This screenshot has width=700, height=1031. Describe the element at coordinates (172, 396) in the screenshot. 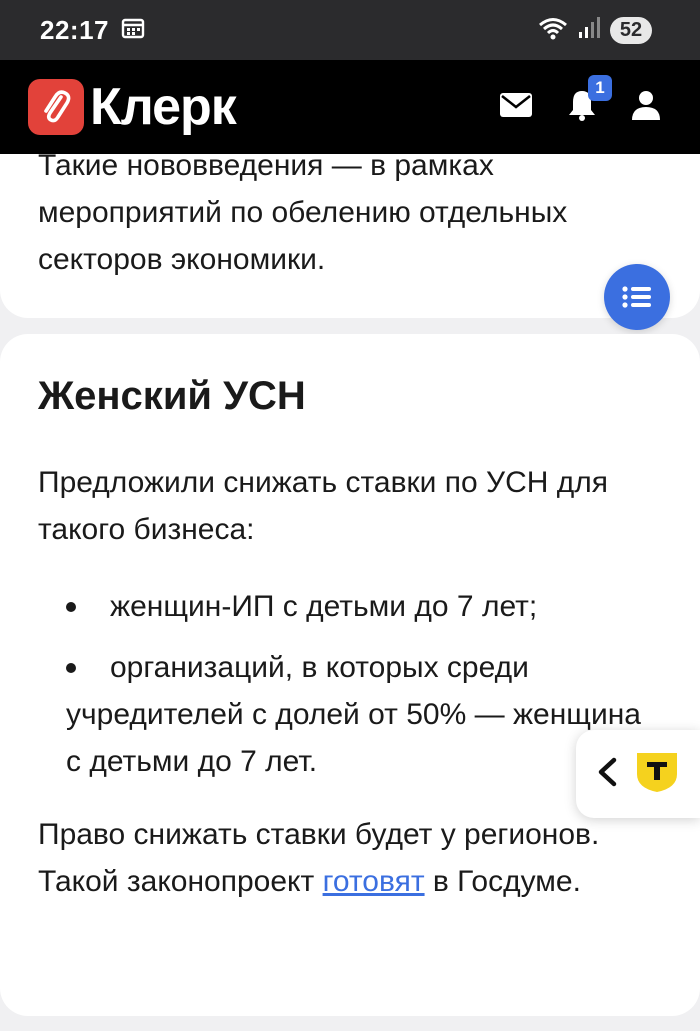

I see `section-title: Женский УСН` at that location.